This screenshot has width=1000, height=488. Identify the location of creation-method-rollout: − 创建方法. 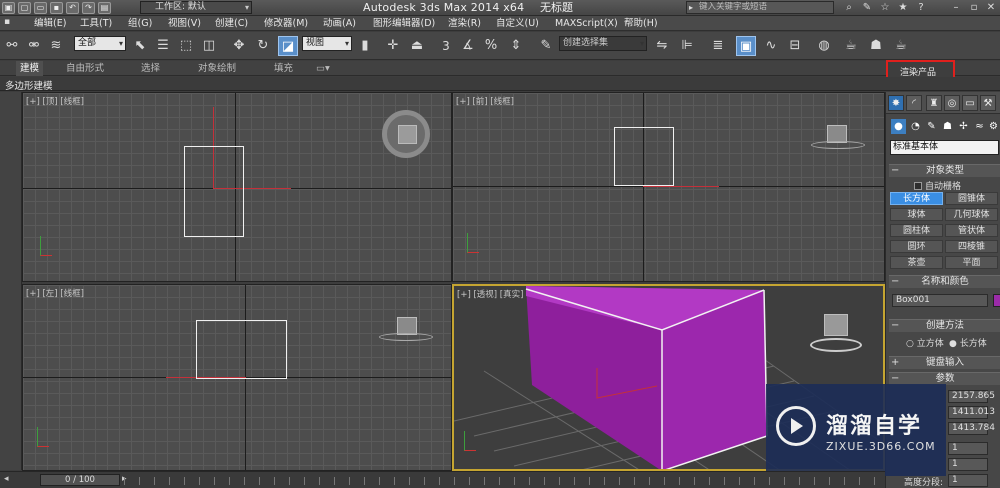
(944, 325).